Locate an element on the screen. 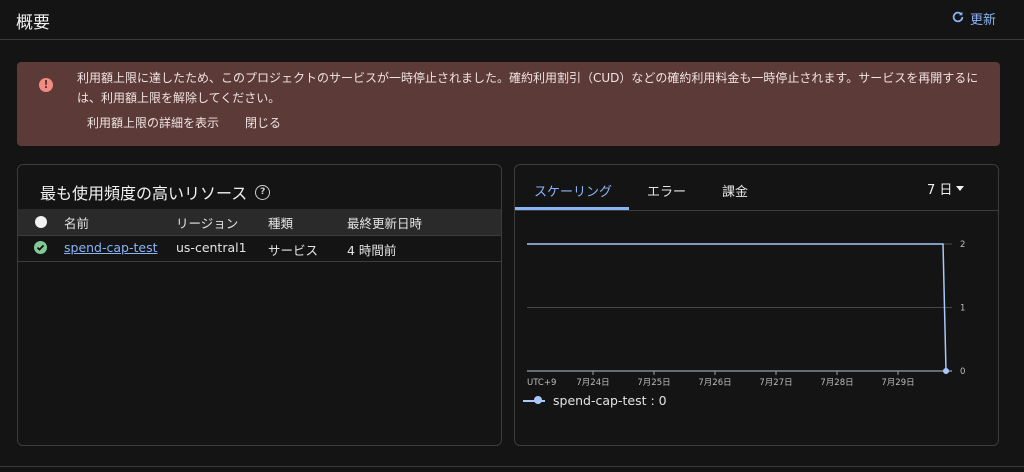 The image size is (1024, 472). time-range-select: 7 日 is located at coordinates (946, 188).